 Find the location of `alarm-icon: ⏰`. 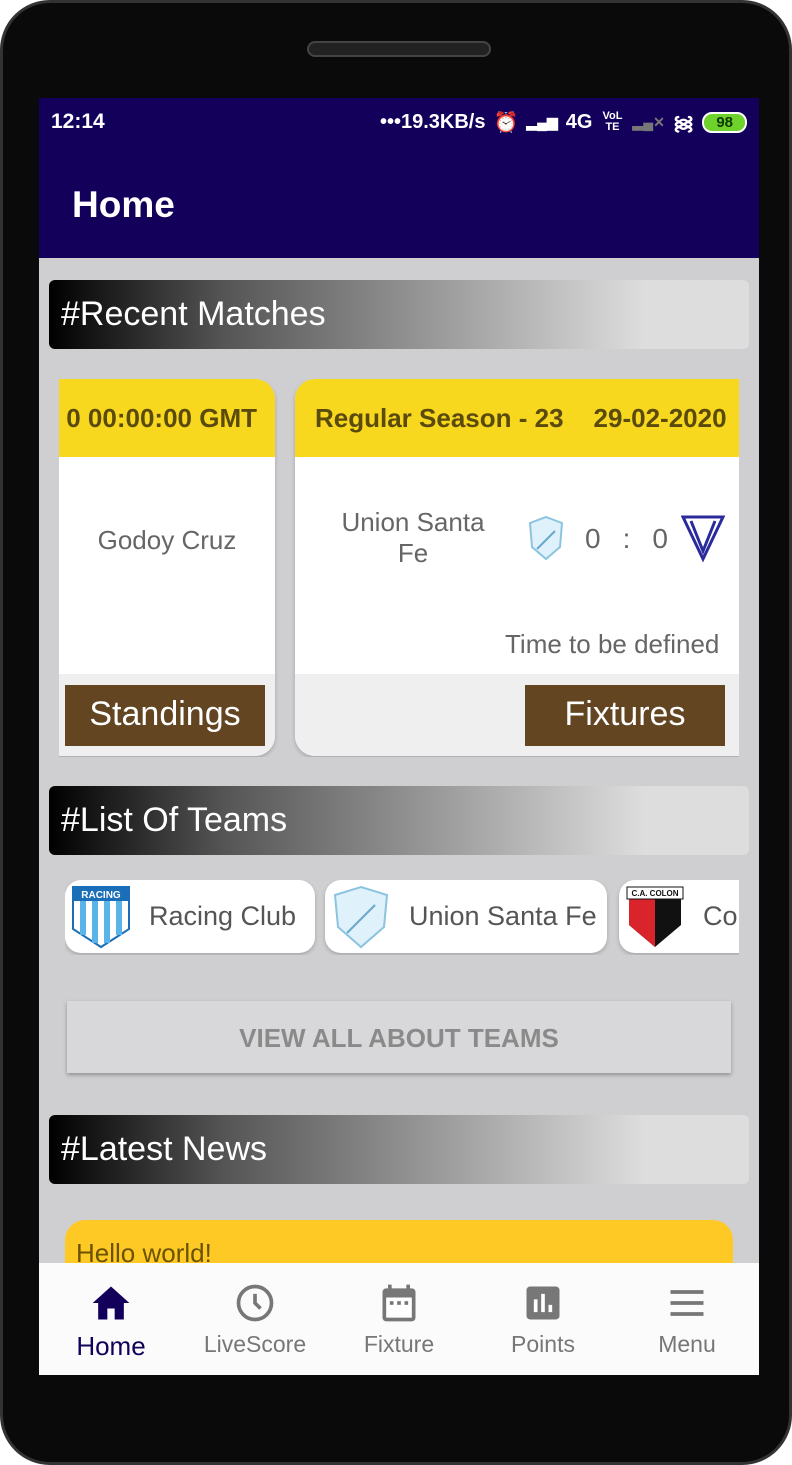

alarm-icon: ⏰ is located at coordinates (506, 122).